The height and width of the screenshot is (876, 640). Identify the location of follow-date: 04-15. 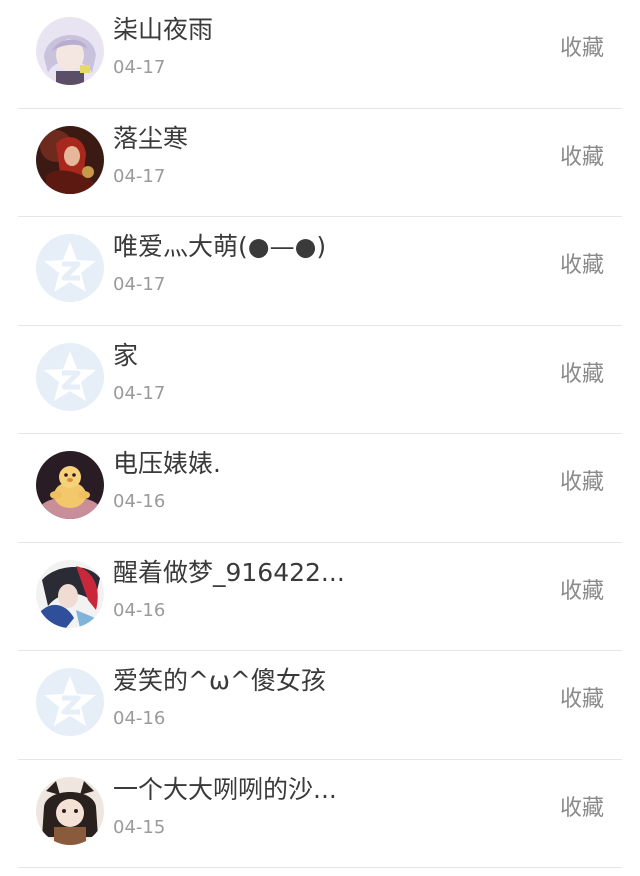
(139, 827).